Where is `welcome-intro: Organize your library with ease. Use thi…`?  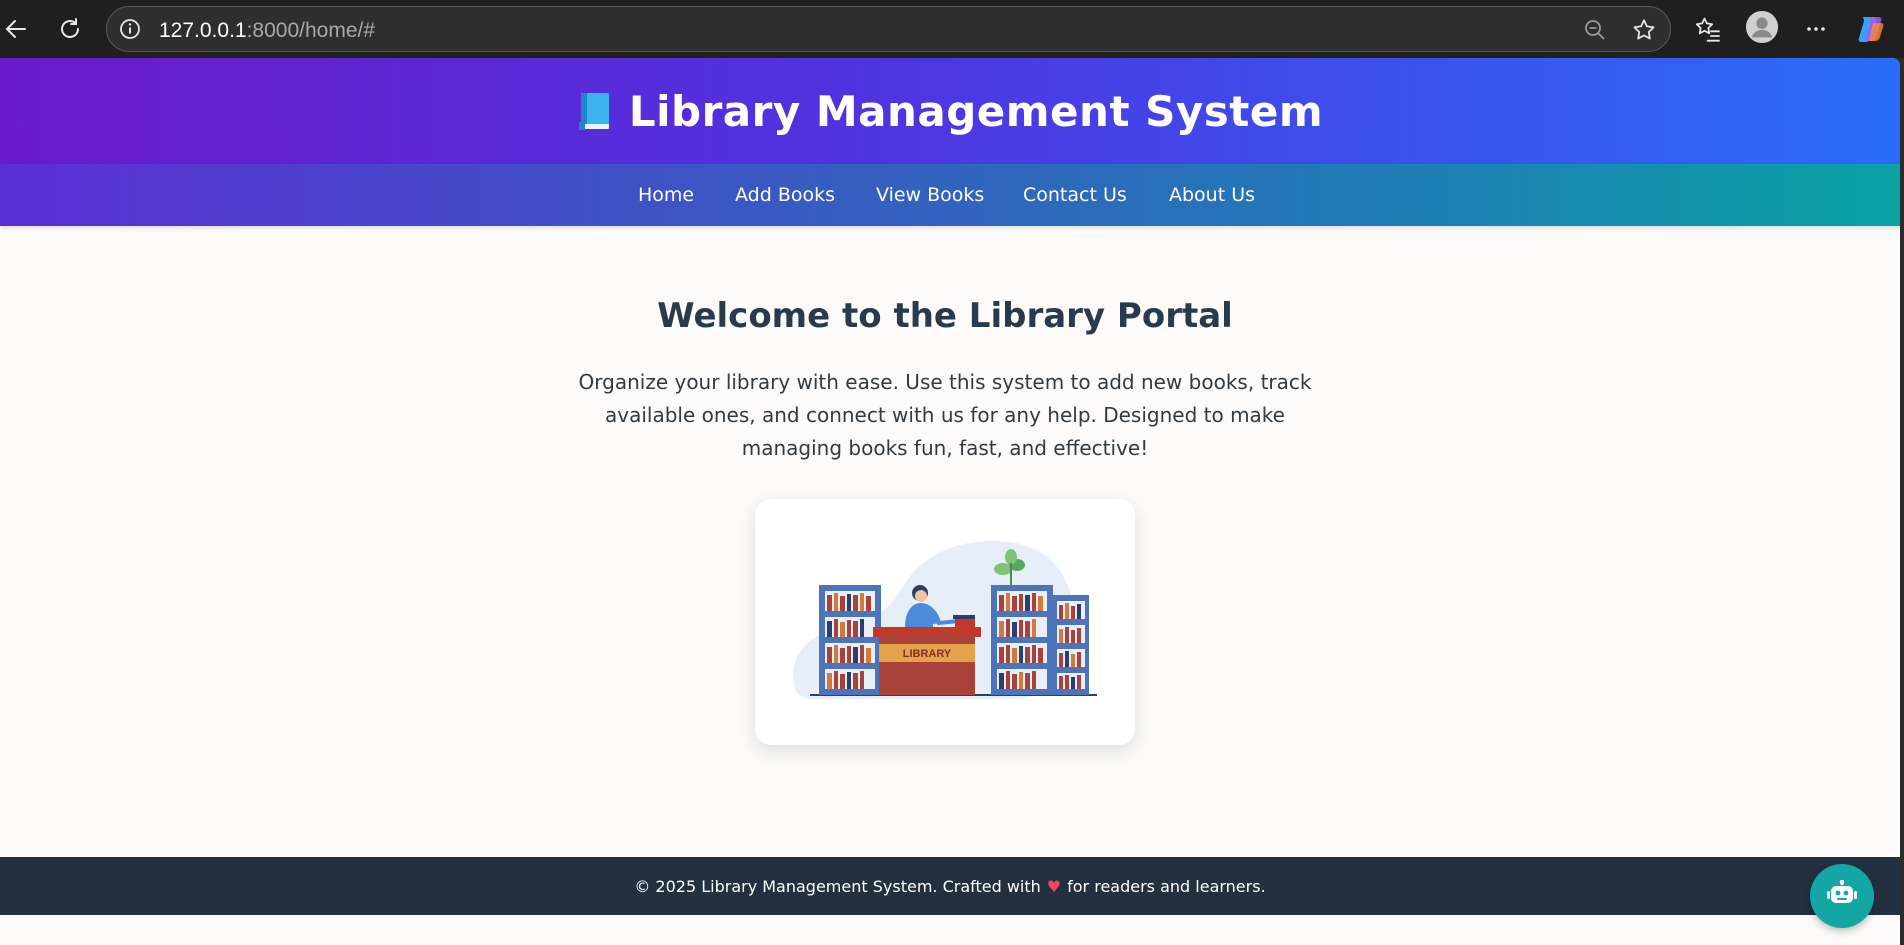
welcome-intro: Organize your library with ease. Use thi… is located at coordinates (945, 415).